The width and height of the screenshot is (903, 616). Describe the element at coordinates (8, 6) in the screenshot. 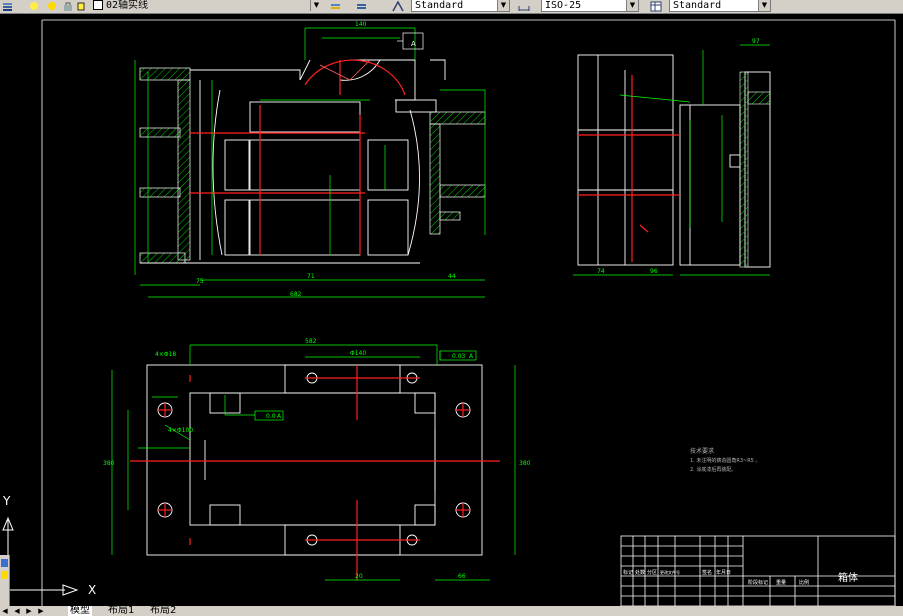

I see `layer-manager-icon` at that location.